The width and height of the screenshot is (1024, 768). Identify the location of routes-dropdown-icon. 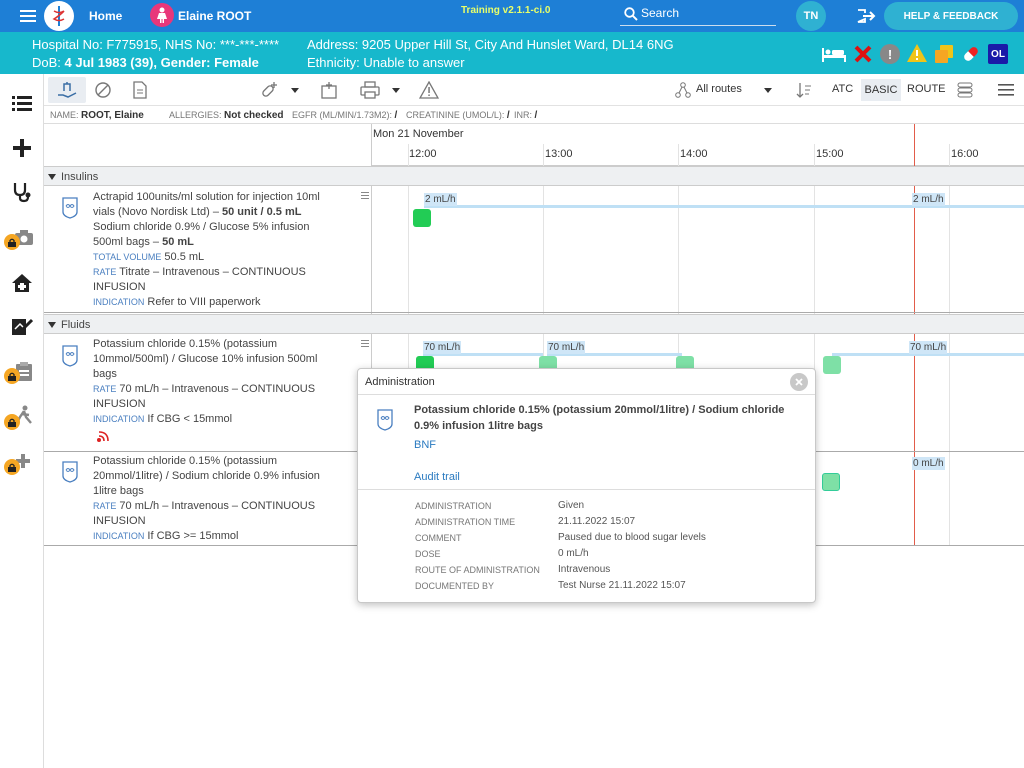
(768, 90).